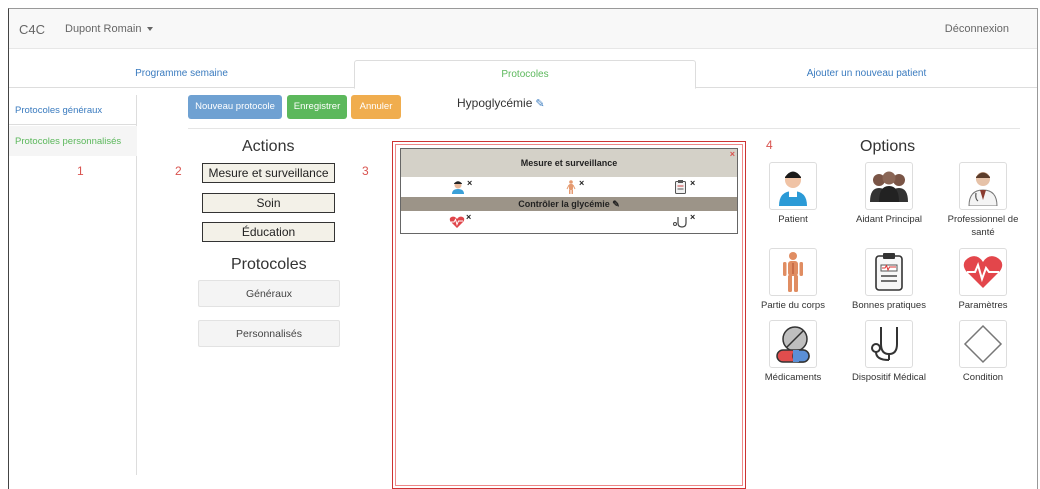 The width and height of the screenshot is (1040, 489). Describe the element at coordinates (495, 103) in the screenshot. I see `protocol-name: Hypoglycémie` at that location.